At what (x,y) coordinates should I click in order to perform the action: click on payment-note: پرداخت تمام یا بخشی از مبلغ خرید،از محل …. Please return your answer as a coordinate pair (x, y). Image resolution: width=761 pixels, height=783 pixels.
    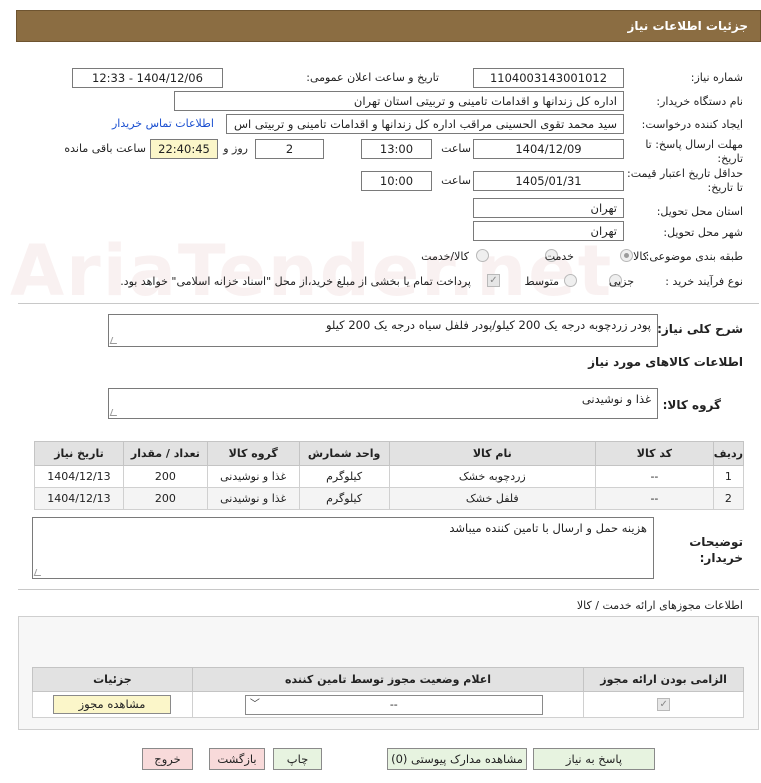
    Looking at the image, I should click on (295, 281).